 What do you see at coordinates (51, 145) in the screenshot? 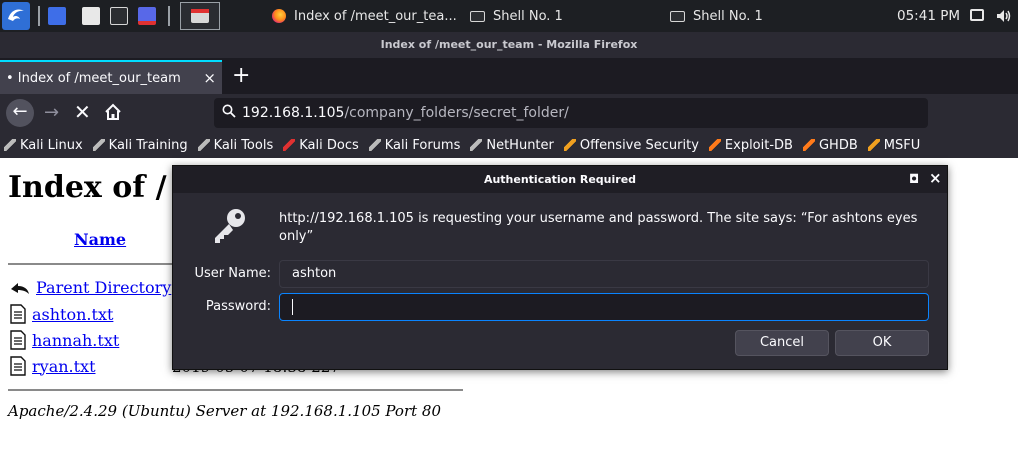
I see `bookmark-label: Kali Linux` at bounding box center [51, 145].